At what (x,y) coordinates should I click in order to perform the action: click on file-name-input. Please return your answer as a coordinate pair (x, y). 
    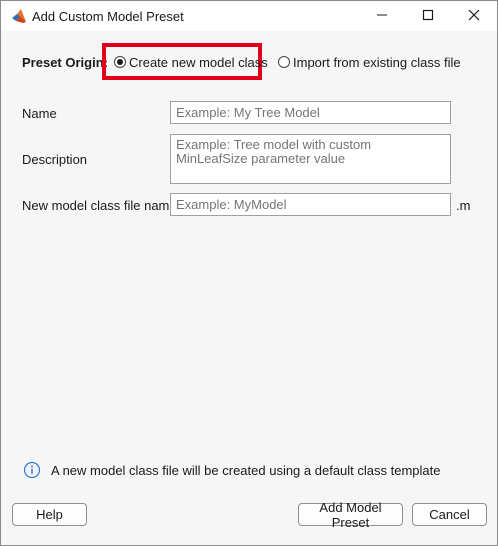
    Looking at the image, I should click on (310, 204).